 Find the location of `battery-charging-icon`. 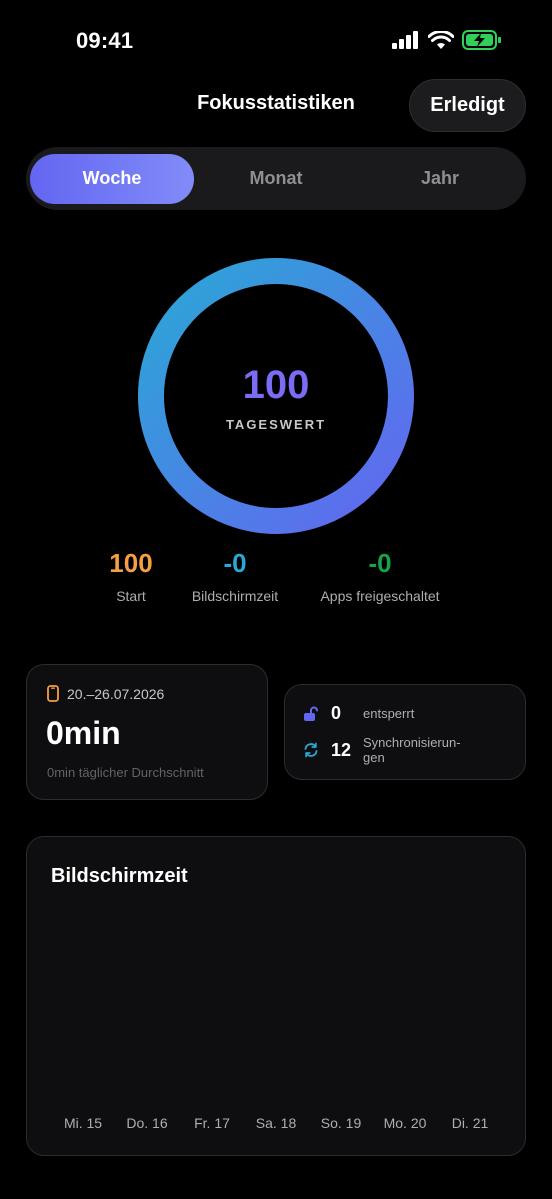

battery-charging-icon is located at coordinates (481, 40).